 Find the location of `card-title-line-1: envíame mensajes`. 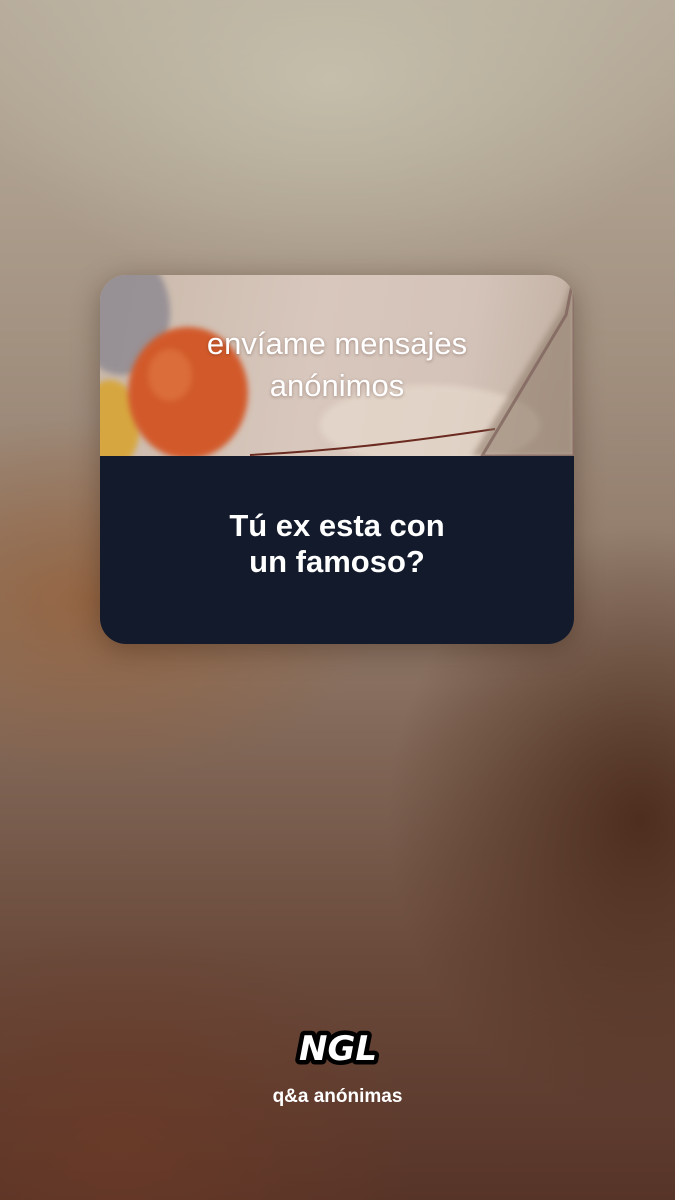

card-title-line-1: envíame mensajes is located at coordinates (337, 343).